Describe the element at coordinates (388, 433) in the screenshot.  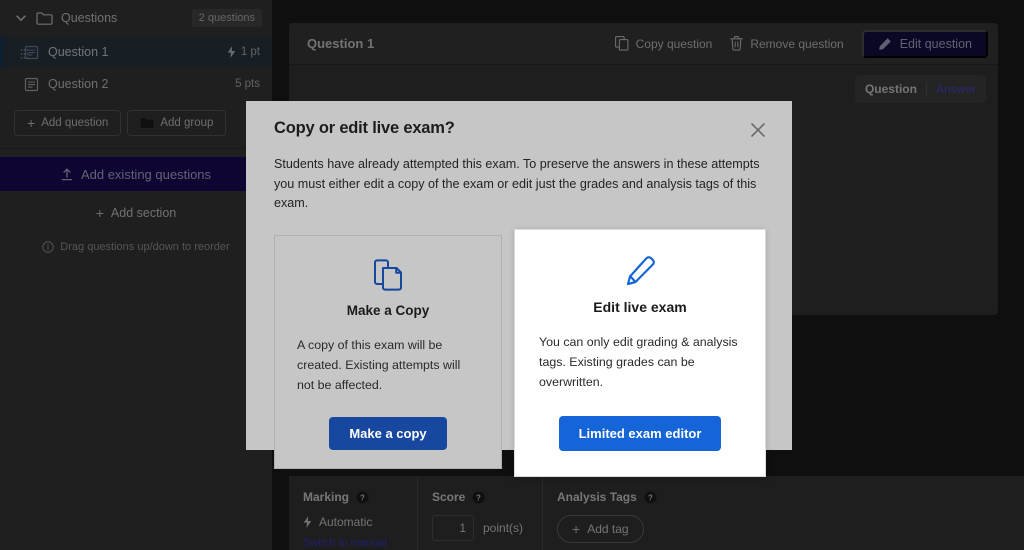
I see `make-a-copy-button: Make a copy` at that location.